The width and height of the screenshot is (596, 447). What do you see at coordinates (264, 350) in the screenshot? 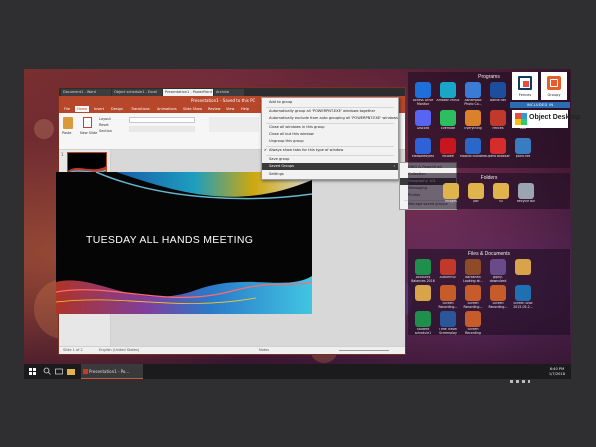
I see `status-notes-button: Notes` at bounding box center [264, 350].